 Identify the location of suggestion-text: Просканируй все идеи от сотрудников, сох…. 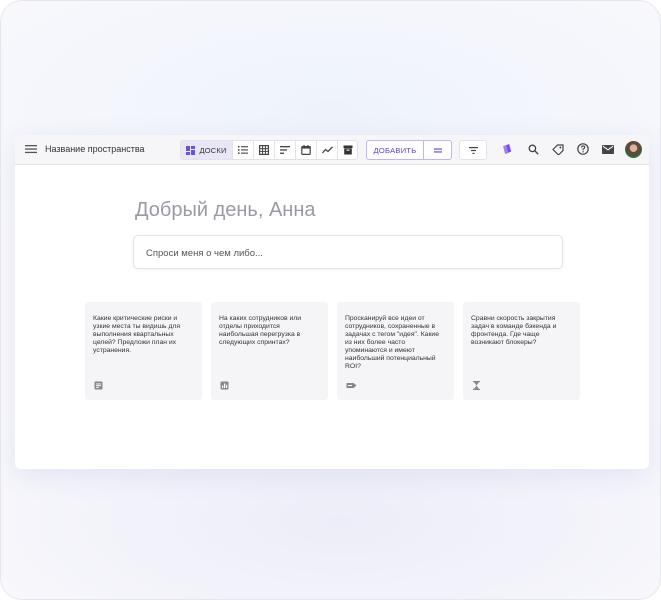
(392, 342).